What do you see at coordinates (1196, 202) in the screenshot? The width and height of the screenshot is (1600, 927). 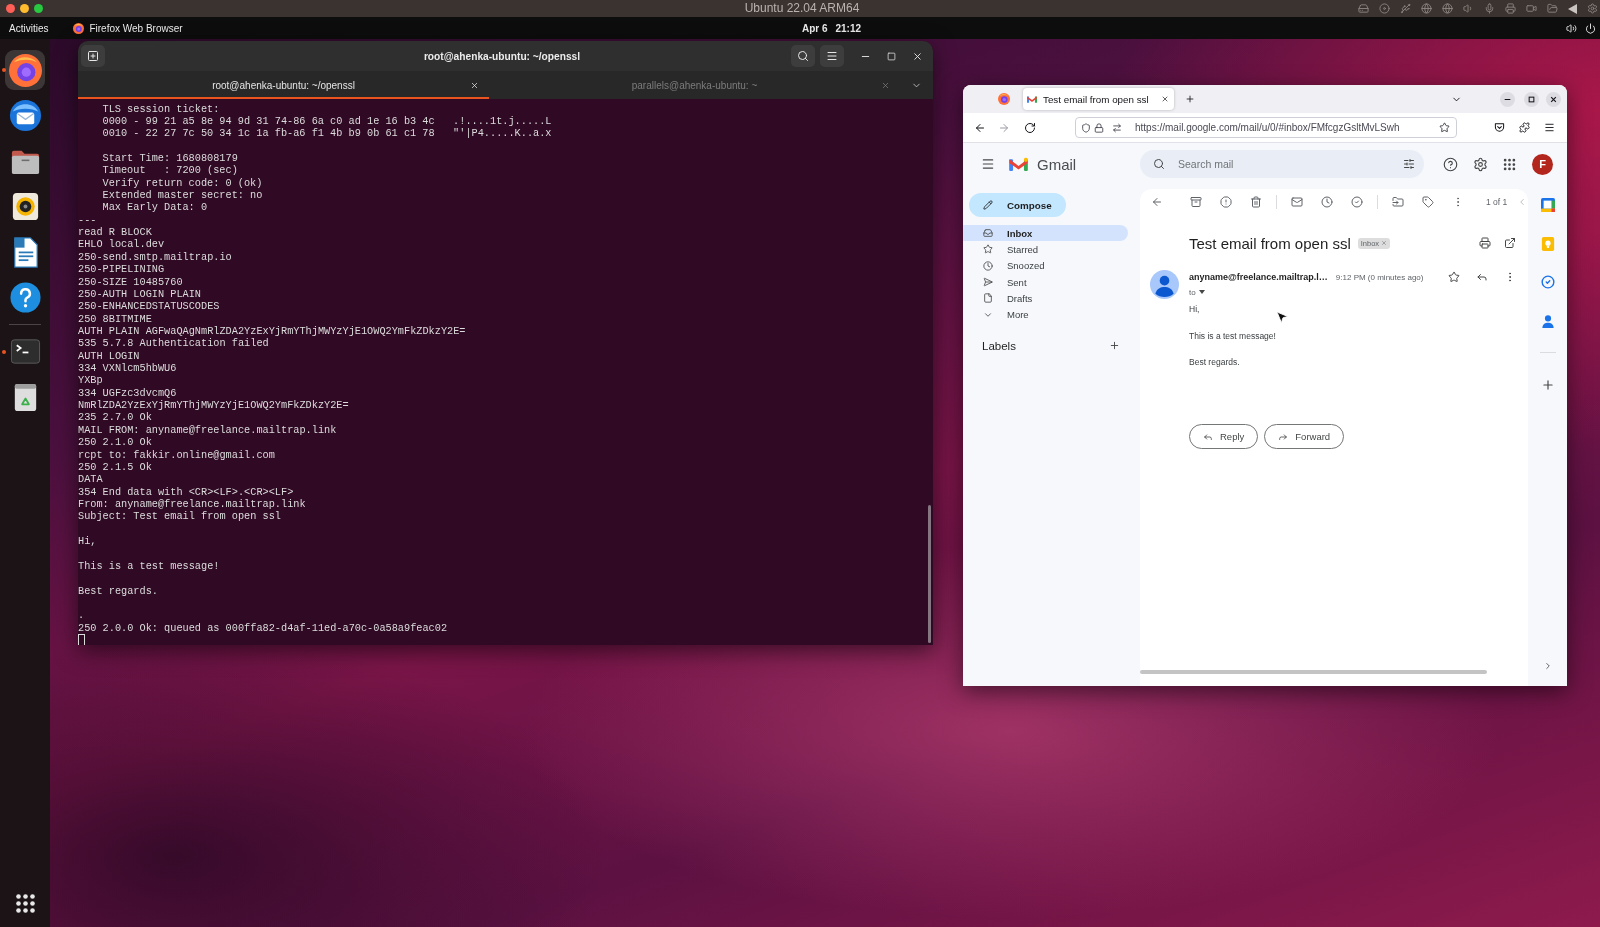 I see `archive-icon` at bounding box center [1196, 202].